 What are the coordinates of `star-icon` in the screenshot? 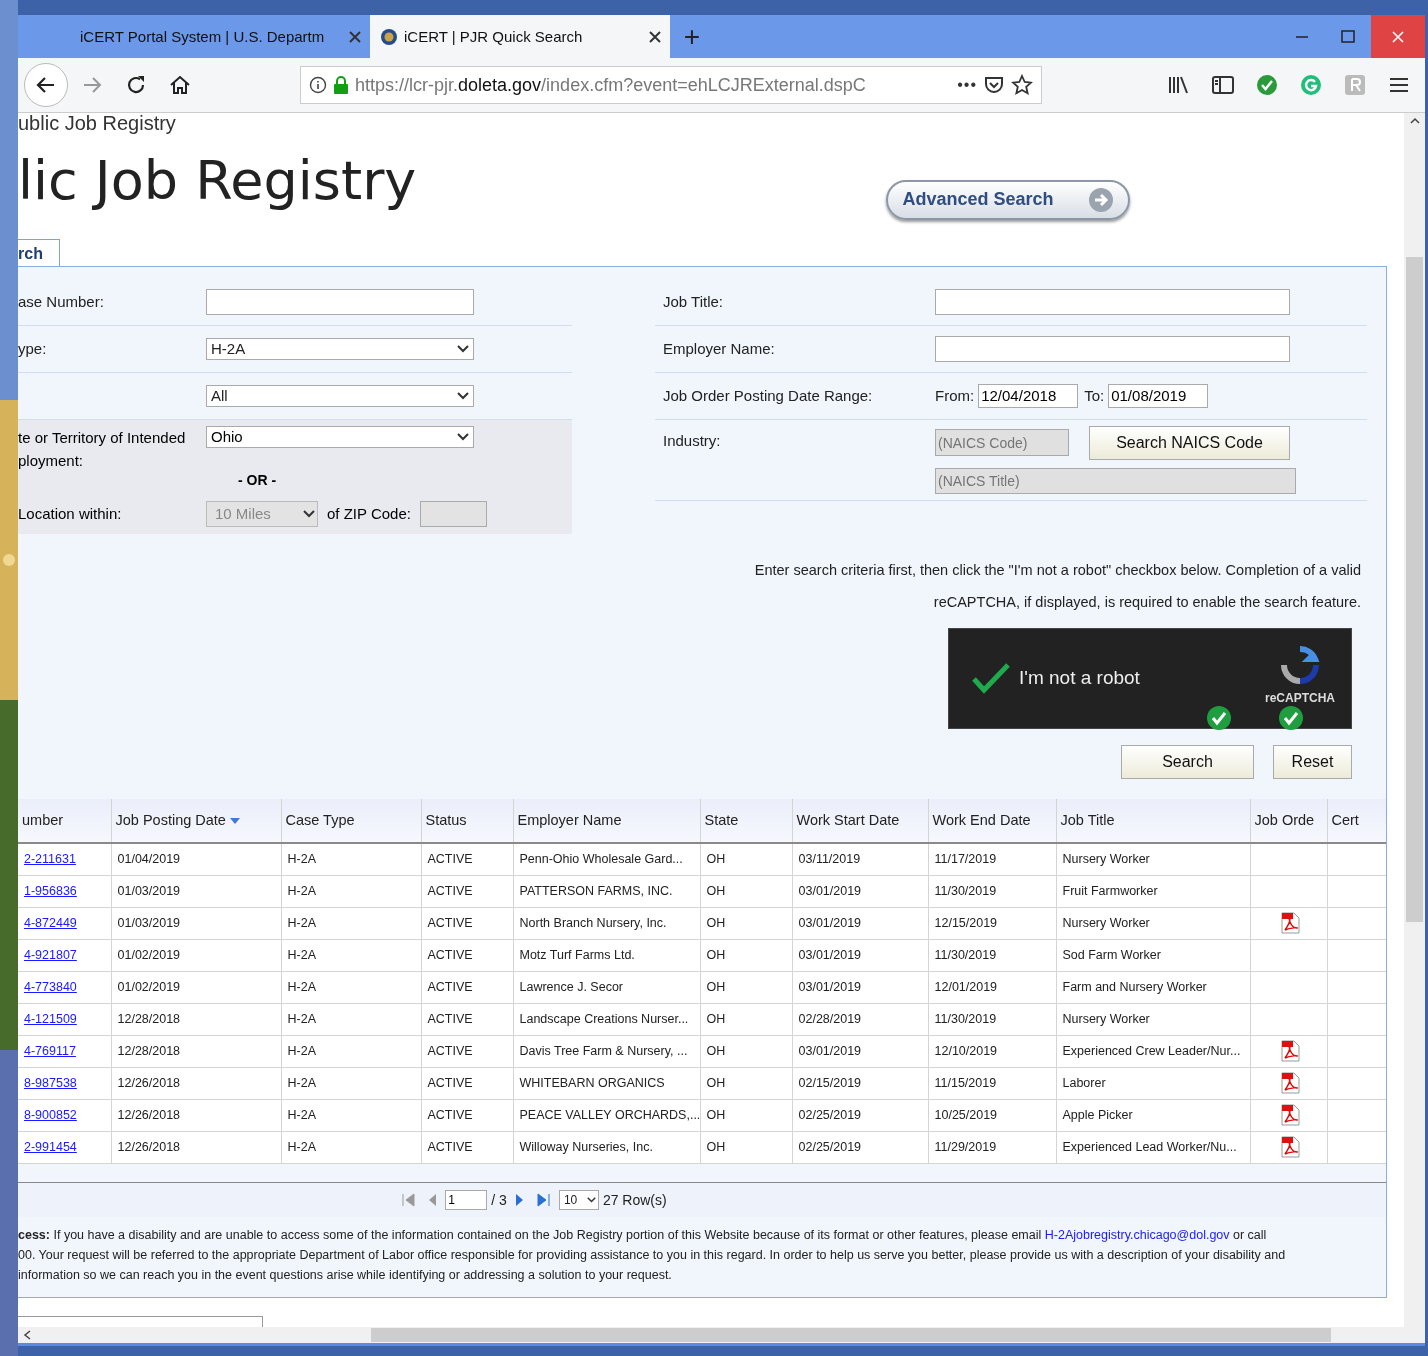 It's located at (1022, 85).